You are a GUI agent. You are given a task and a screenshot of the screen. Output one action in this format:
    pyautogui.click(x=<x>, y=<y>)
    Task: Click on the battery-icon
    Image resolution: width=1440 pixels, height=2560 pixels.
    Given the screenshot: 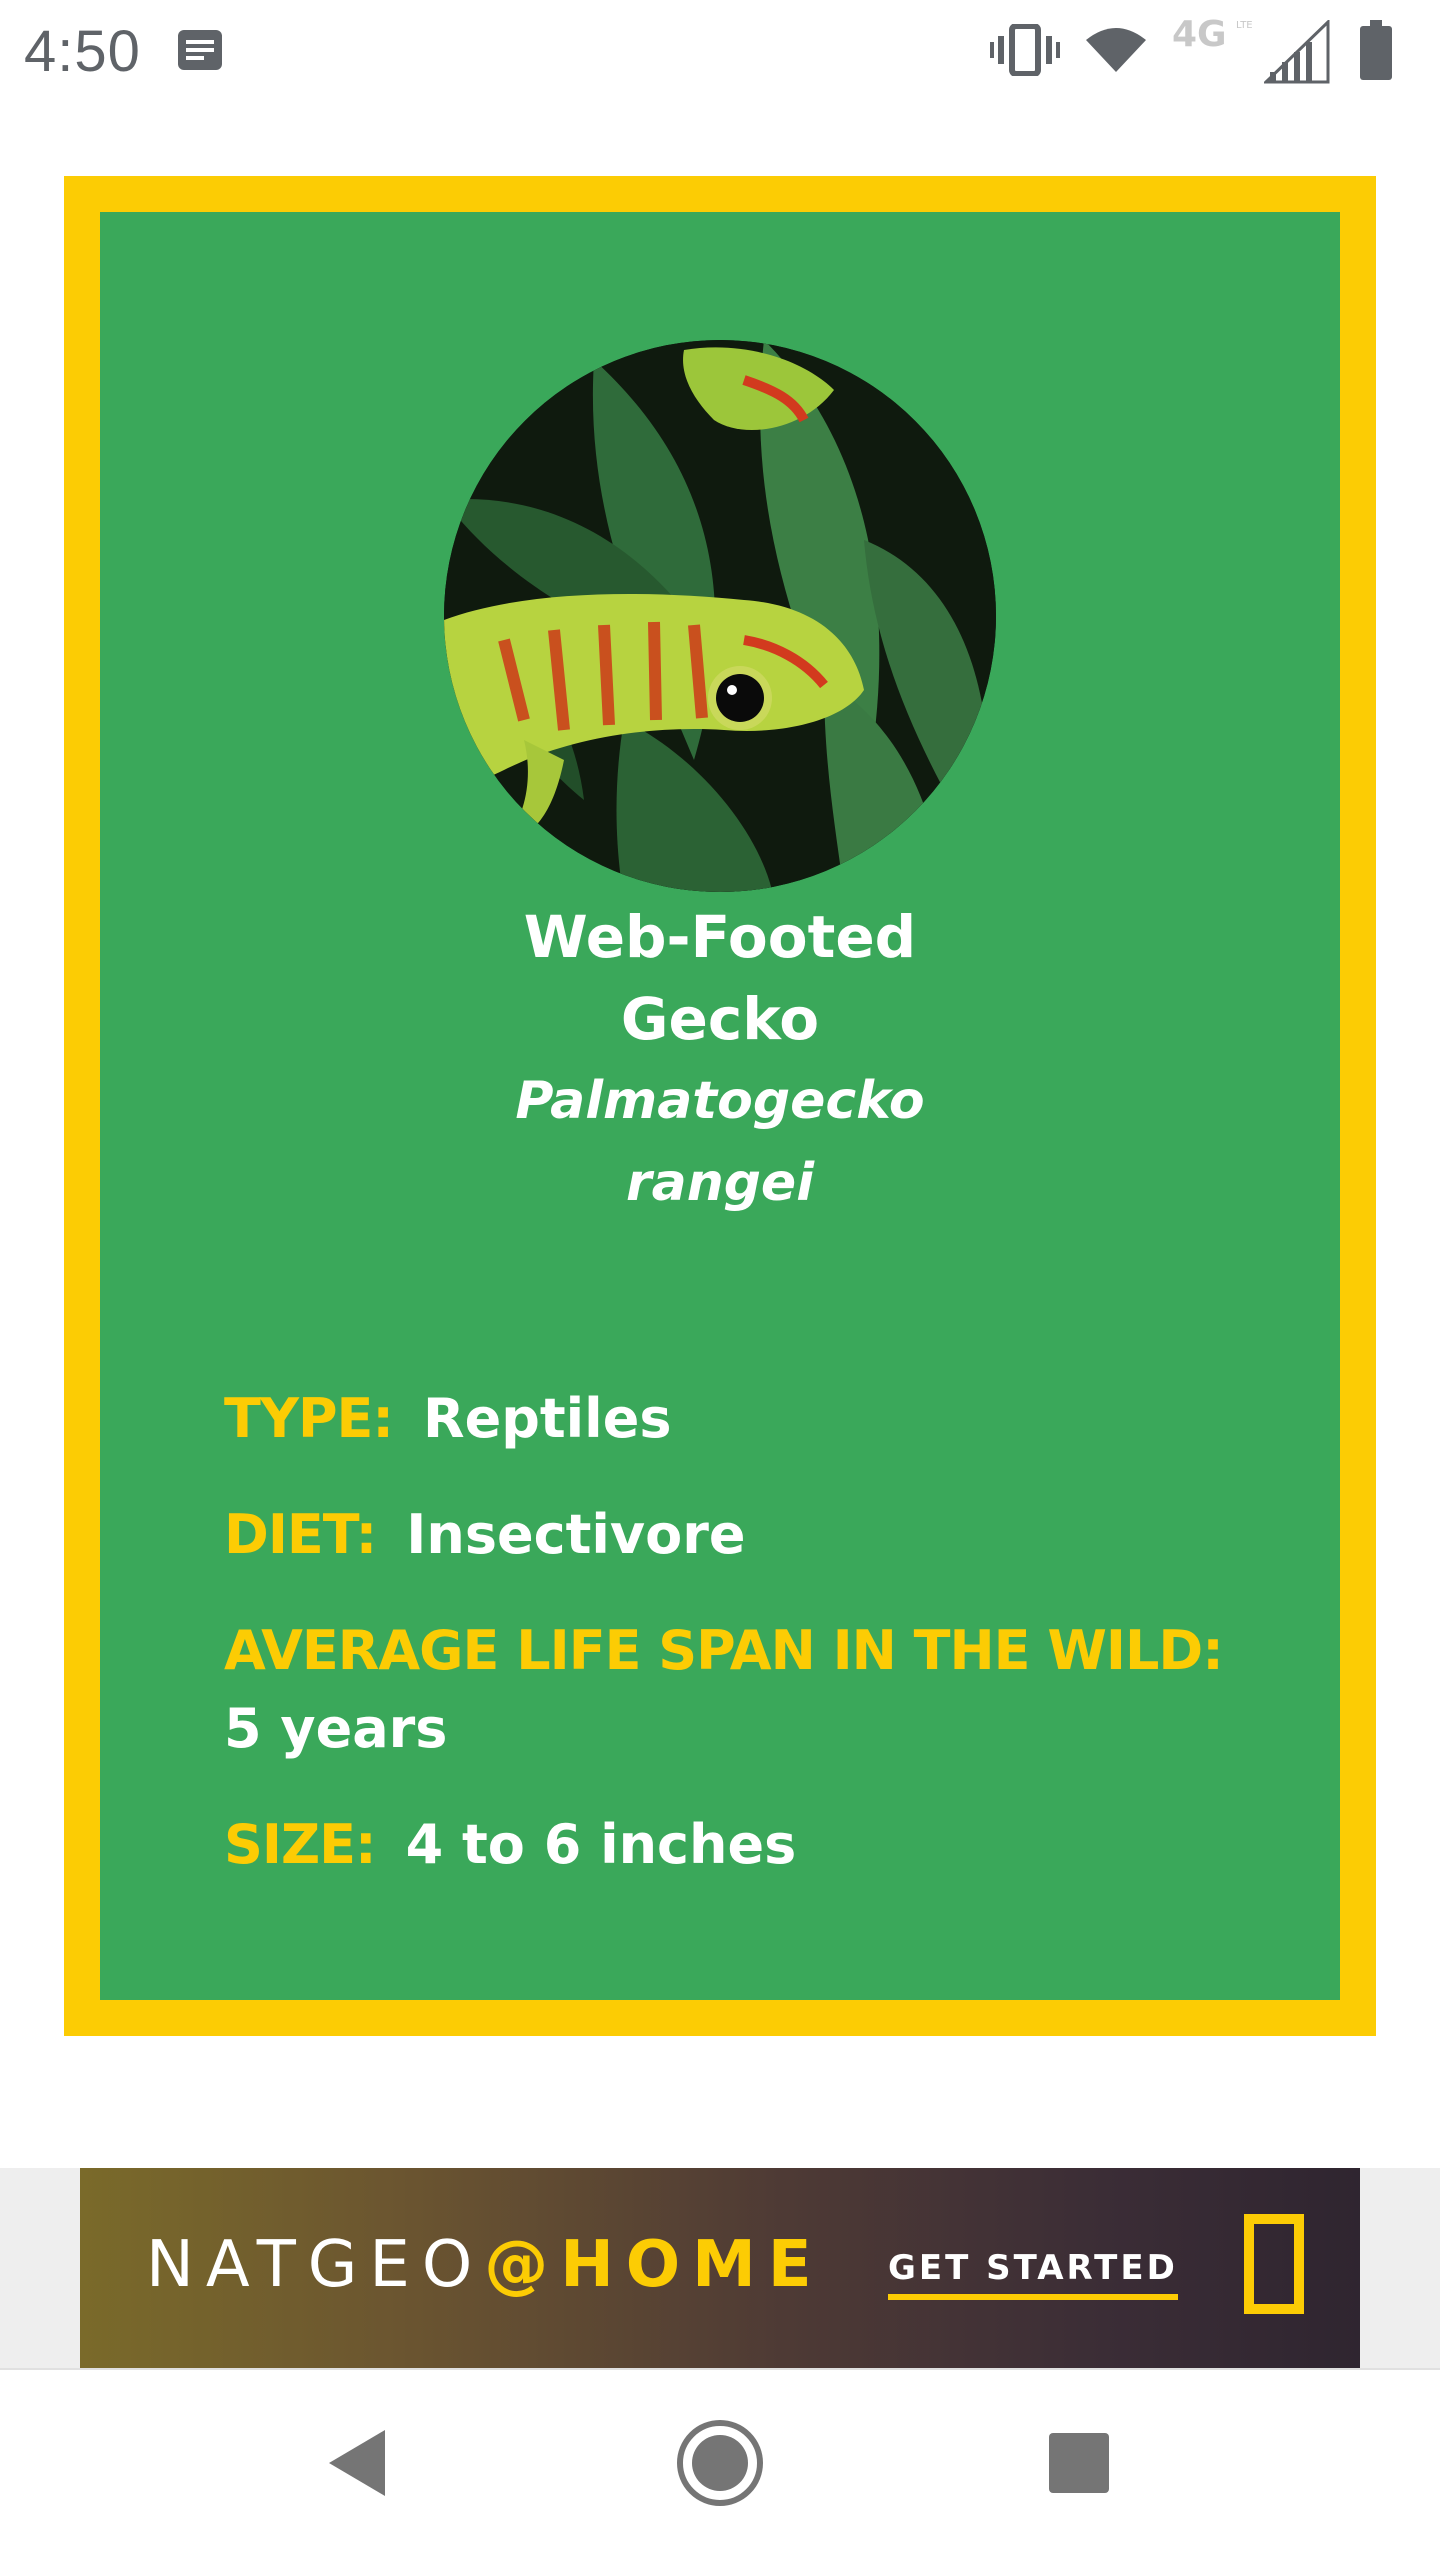 What is the action you would take?
    pyautogui.click(x=1376, y=52)
    